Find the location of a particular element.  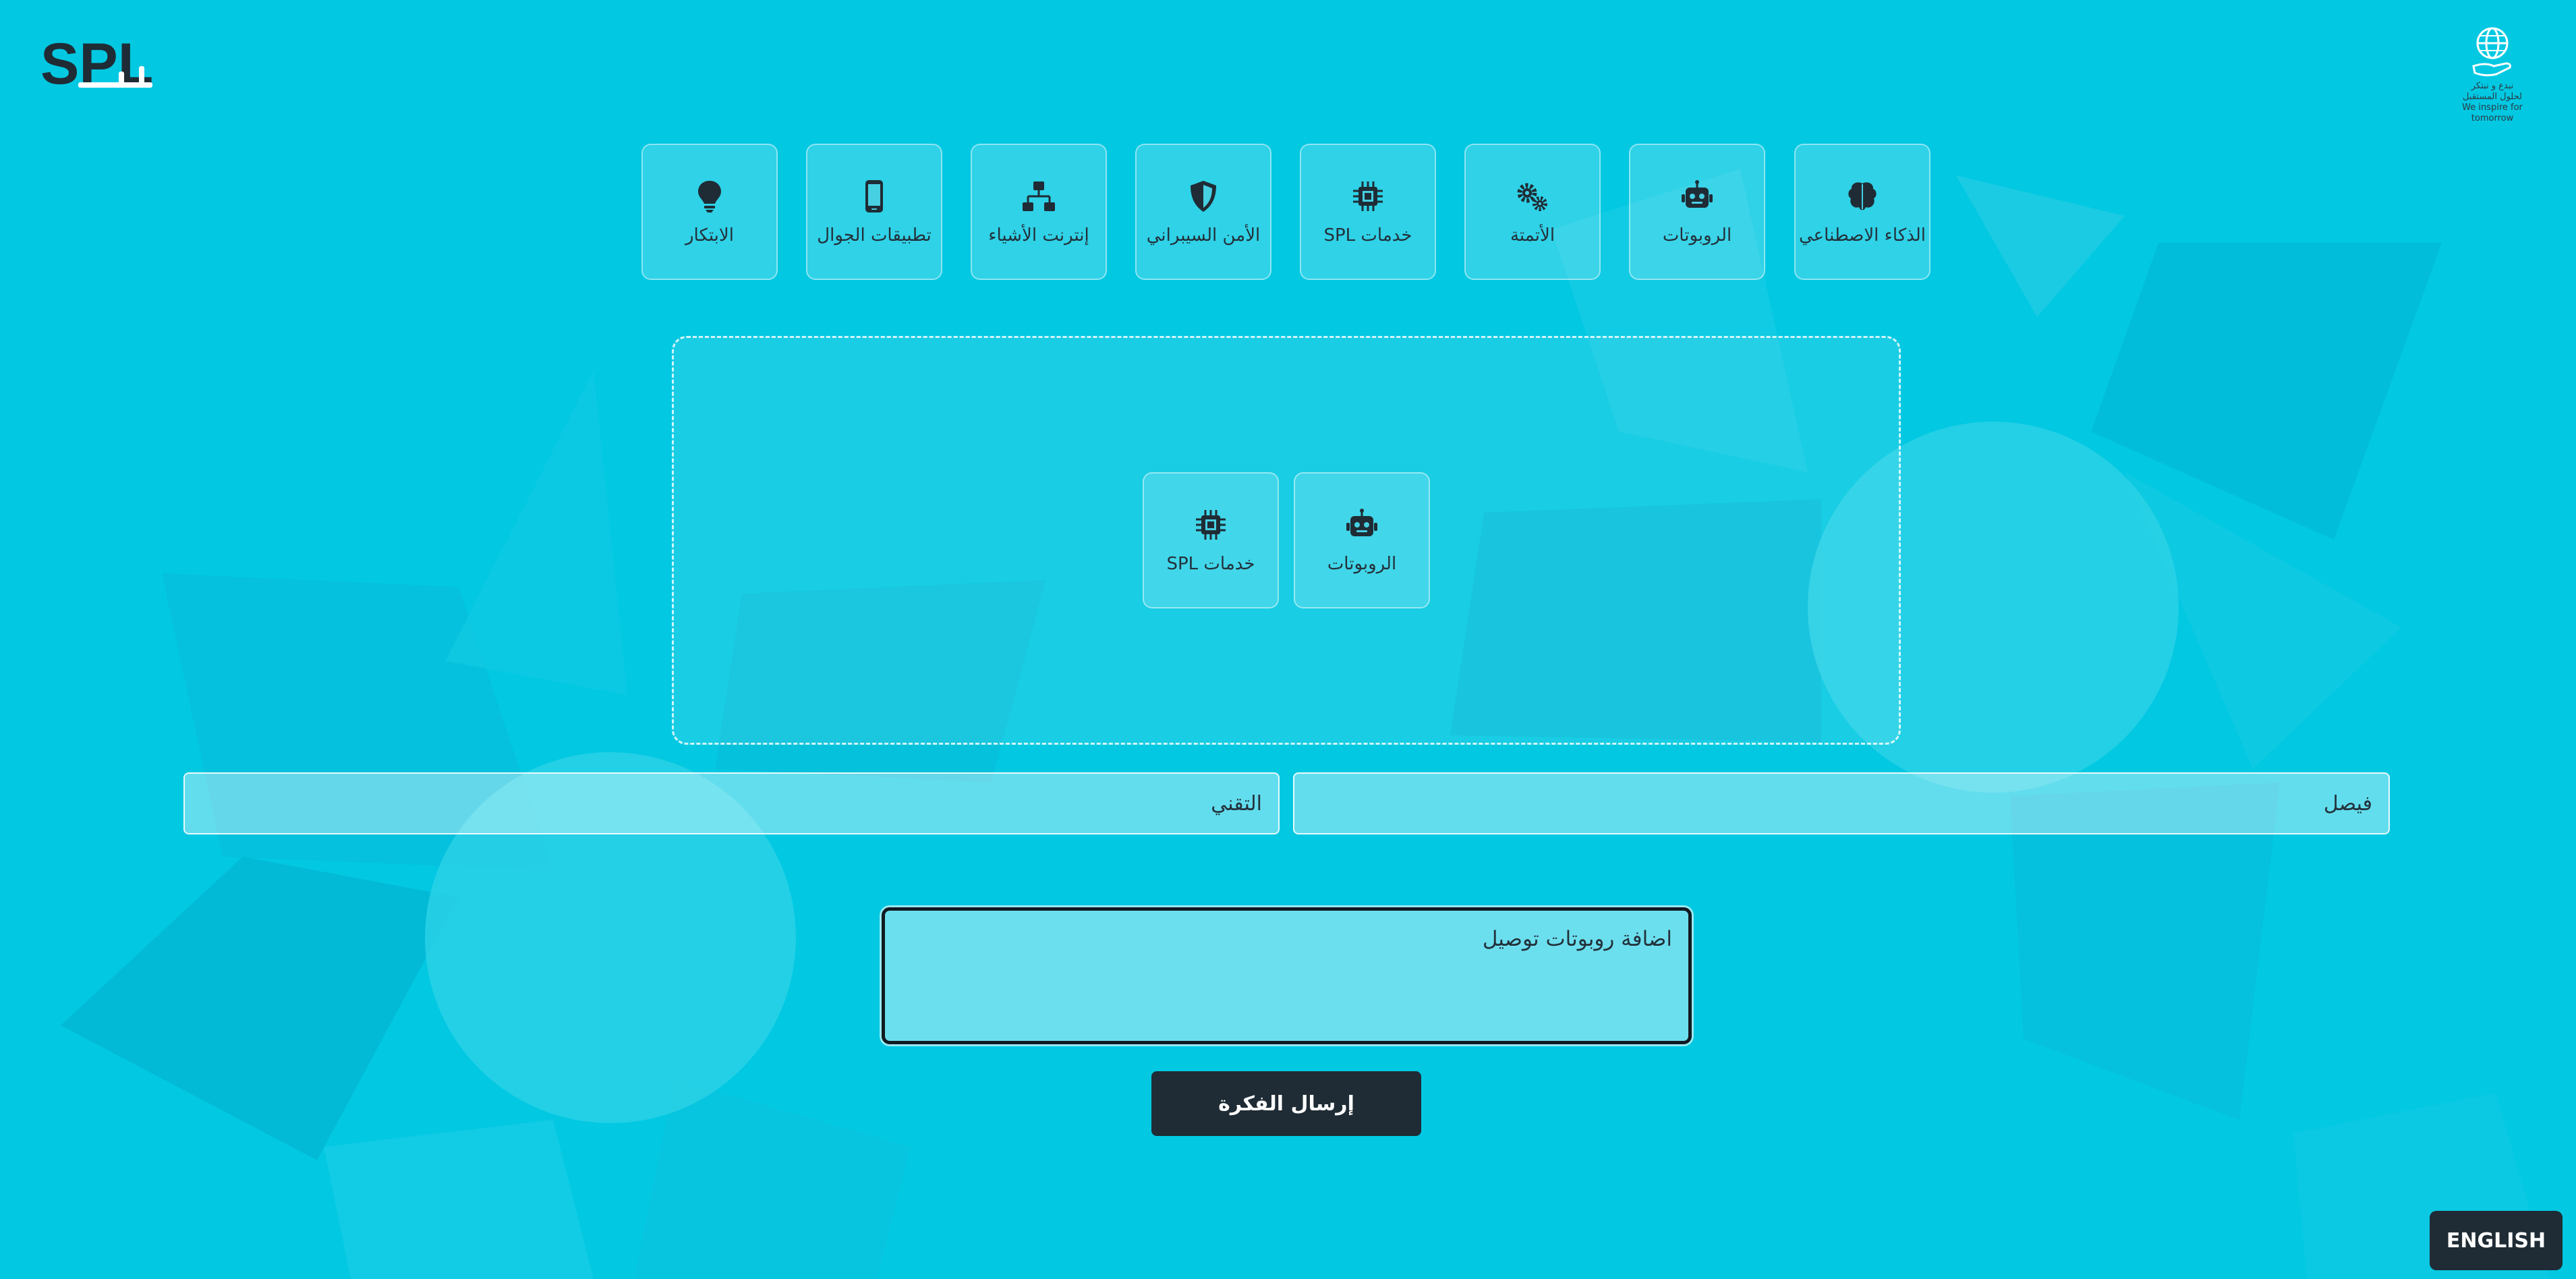

selected-tile-robotics: الروبوتات is located at coordinates (1362, 540).